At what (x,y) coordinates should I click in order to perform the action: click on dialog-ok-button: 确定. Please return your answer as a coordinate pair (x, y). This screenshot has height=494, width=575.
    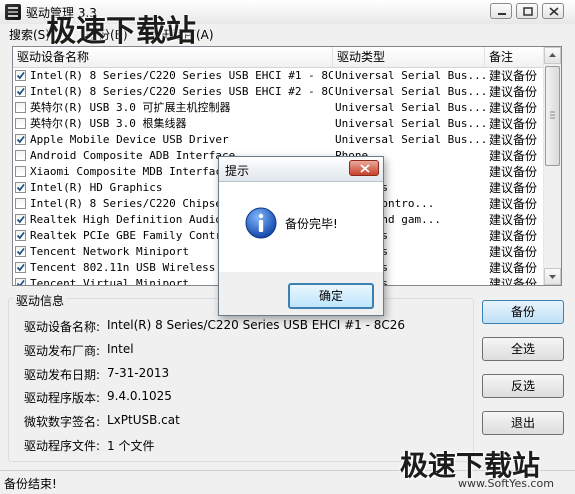
    Looking at the image, I should click on (331, 296).